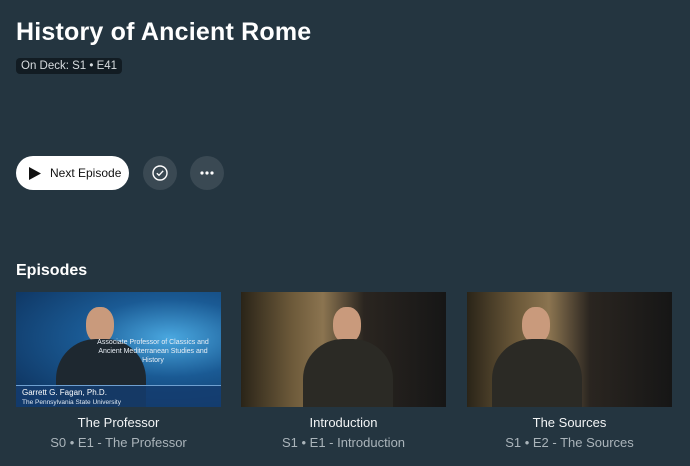 The width and height of the screenshot is (690, 466). I want to click on next-episode-button: Next Episode, so click(72, 173).